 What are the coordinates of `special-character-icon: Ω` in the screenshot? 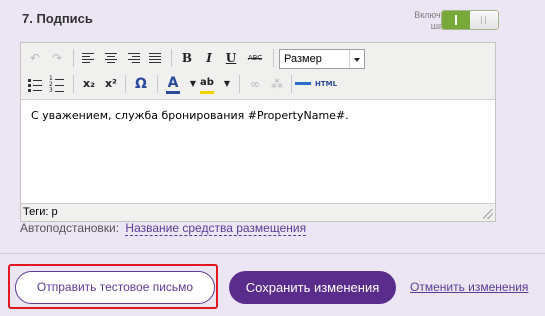 It's located at (141, 84).